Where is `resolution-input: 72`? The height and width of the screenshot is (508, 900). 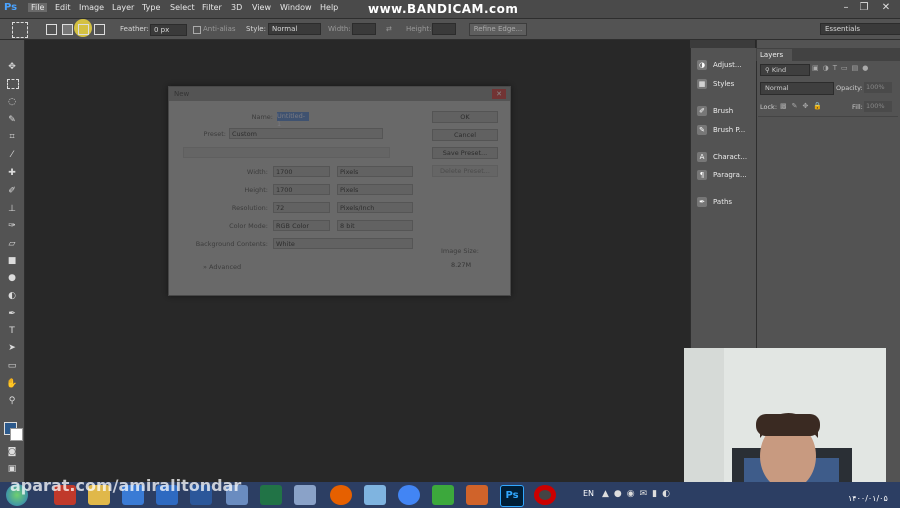 resolution-input: 72 is located at coordinates (301, 207).